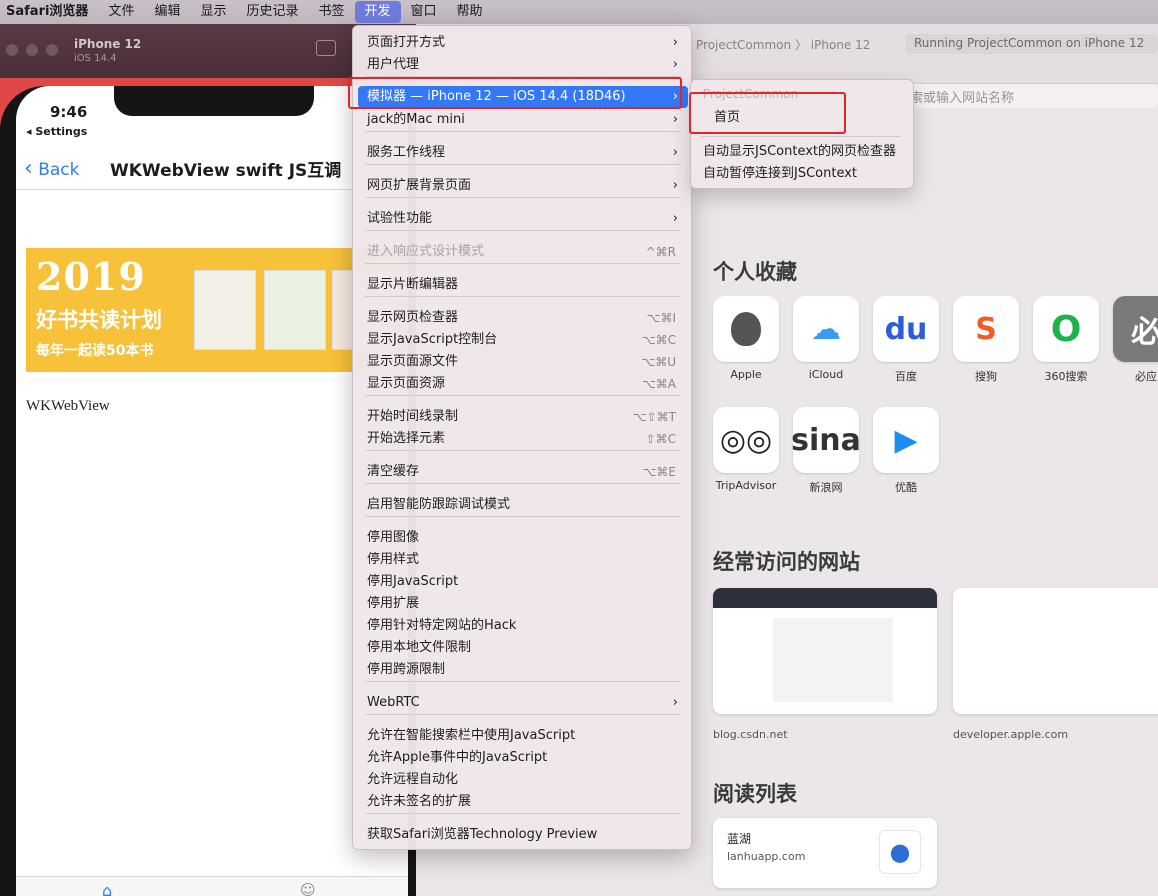  What do you see at coordinates (523, 417) in the screenshot?
I see `menu-item-timeline-recording: 开始时间线录制 ⌥⇧⌘T` at bounding box center [523, 417].